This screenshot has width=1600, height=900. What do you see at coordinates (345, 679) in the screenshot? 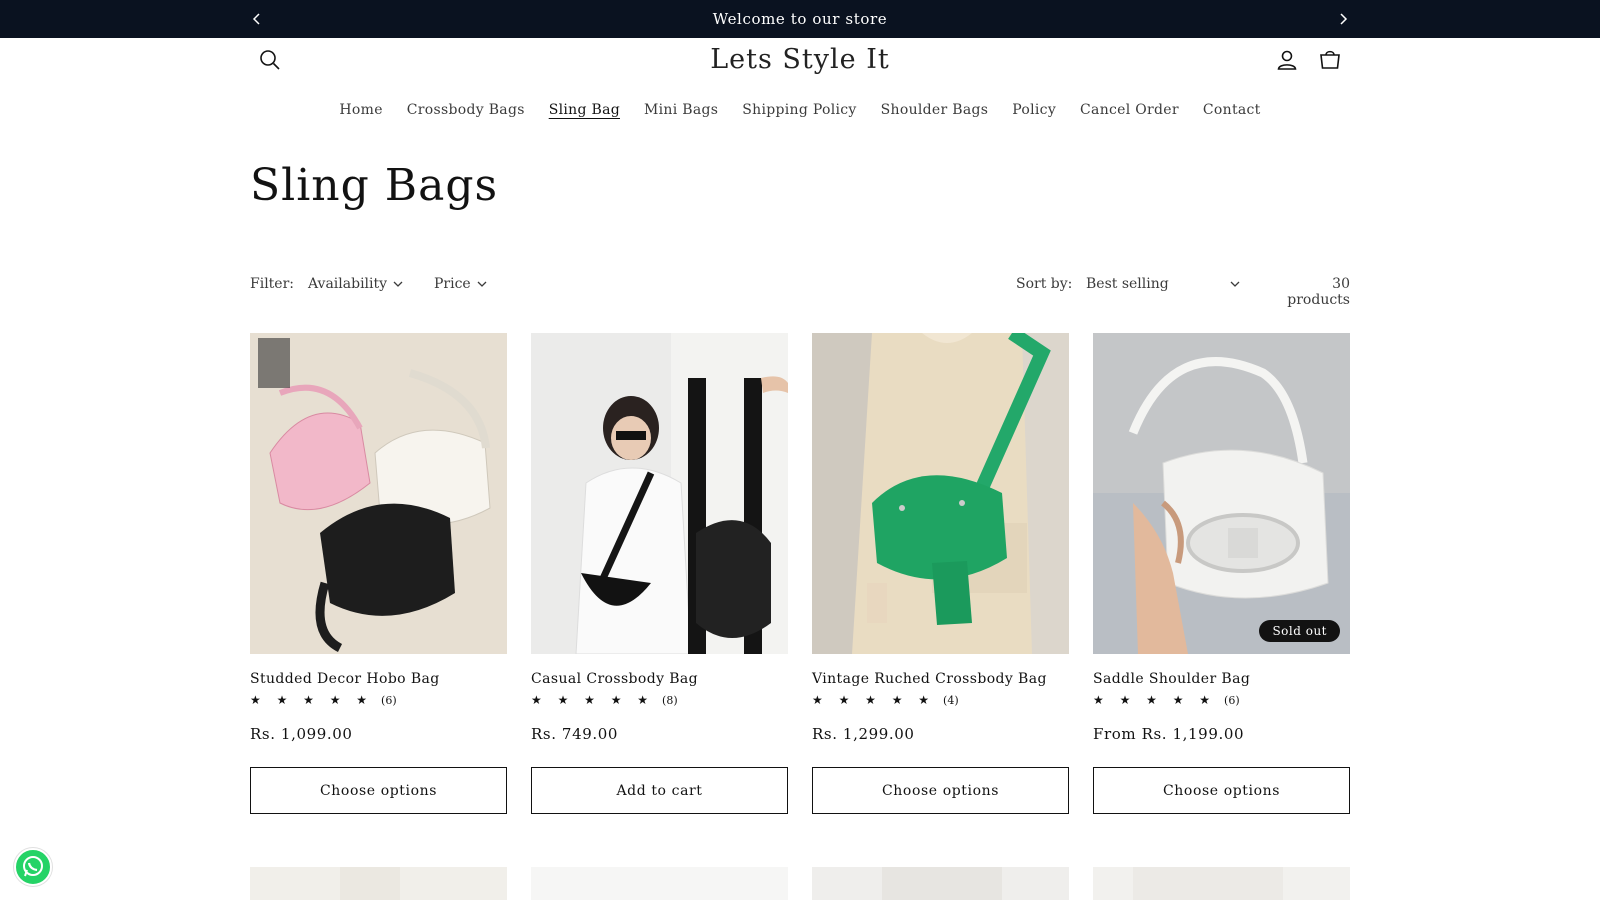
I see `product-title: Studded Decor Hobo Bag` at bounding box center [345, 679].